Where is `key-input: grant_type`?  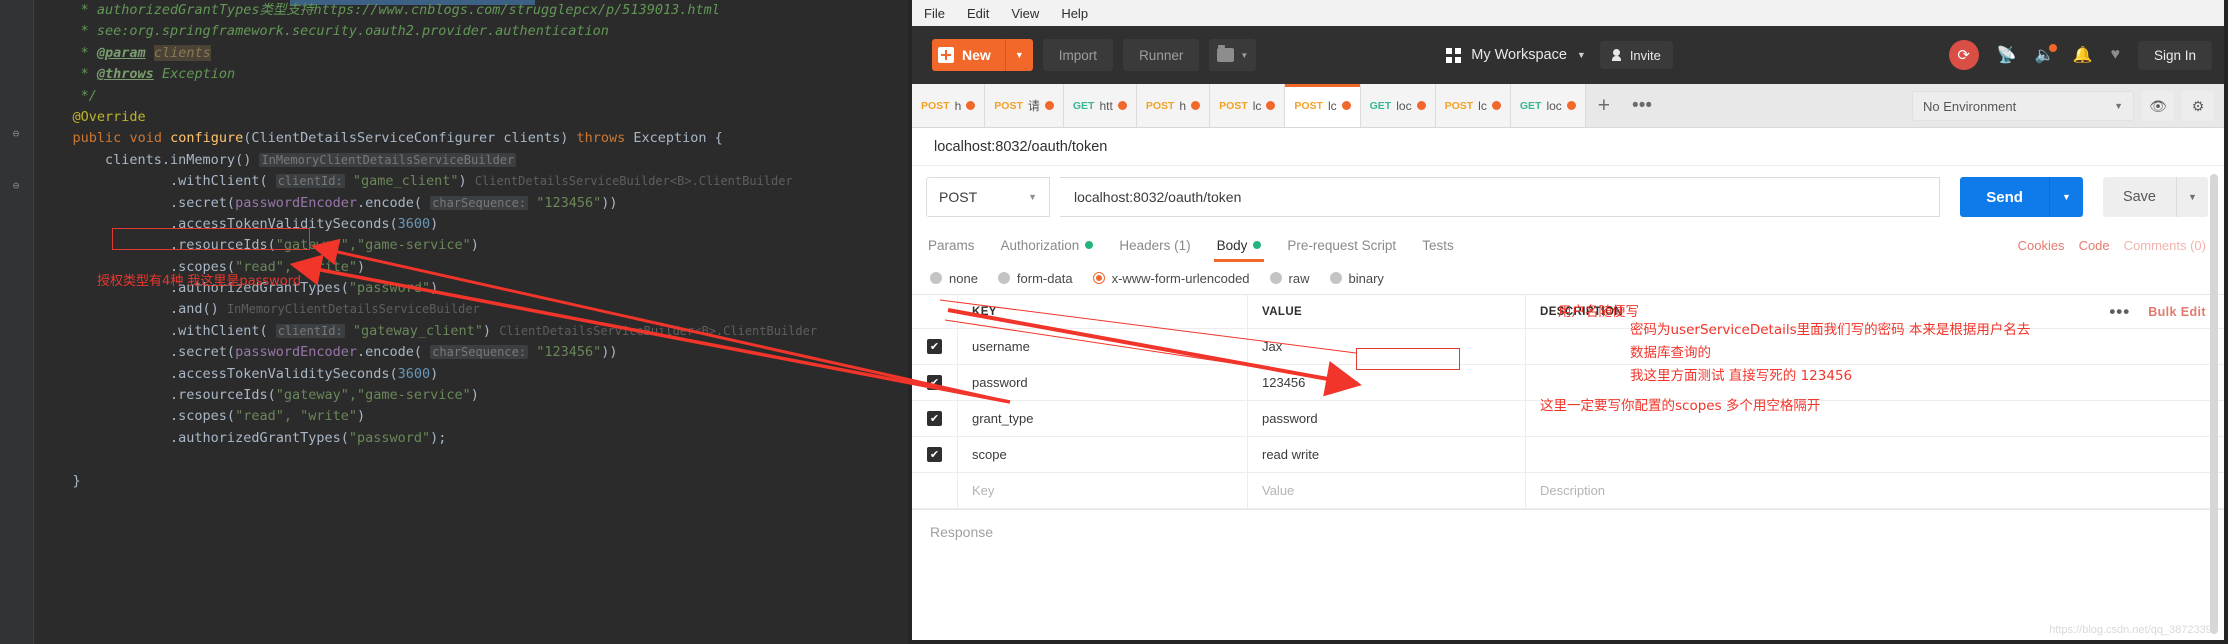 key-input: grant_type is located at coordinates (1103, 418).